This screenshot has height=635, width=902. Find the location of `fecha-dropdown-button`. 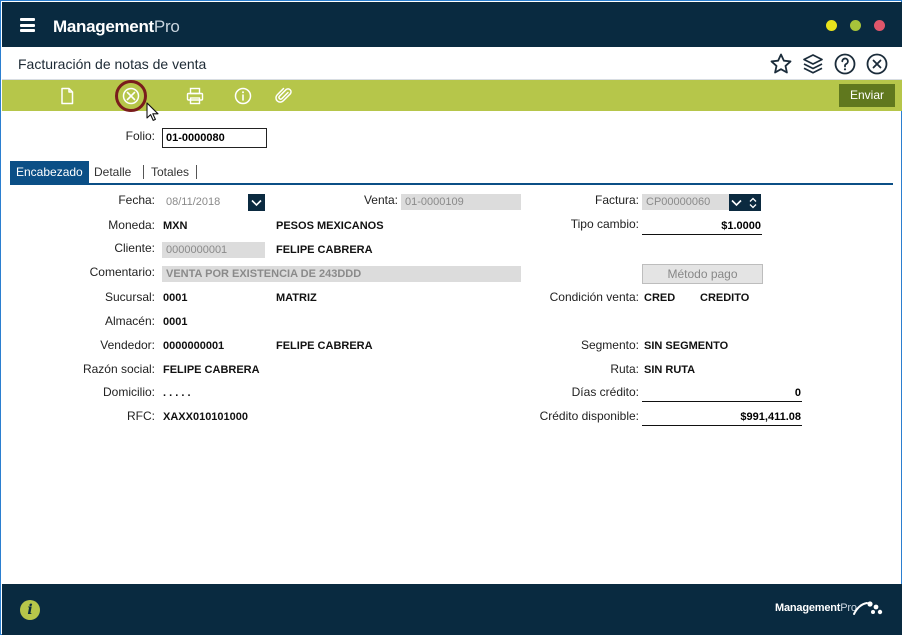

fecha-dropdown-button is located at coordinates (256, 202).